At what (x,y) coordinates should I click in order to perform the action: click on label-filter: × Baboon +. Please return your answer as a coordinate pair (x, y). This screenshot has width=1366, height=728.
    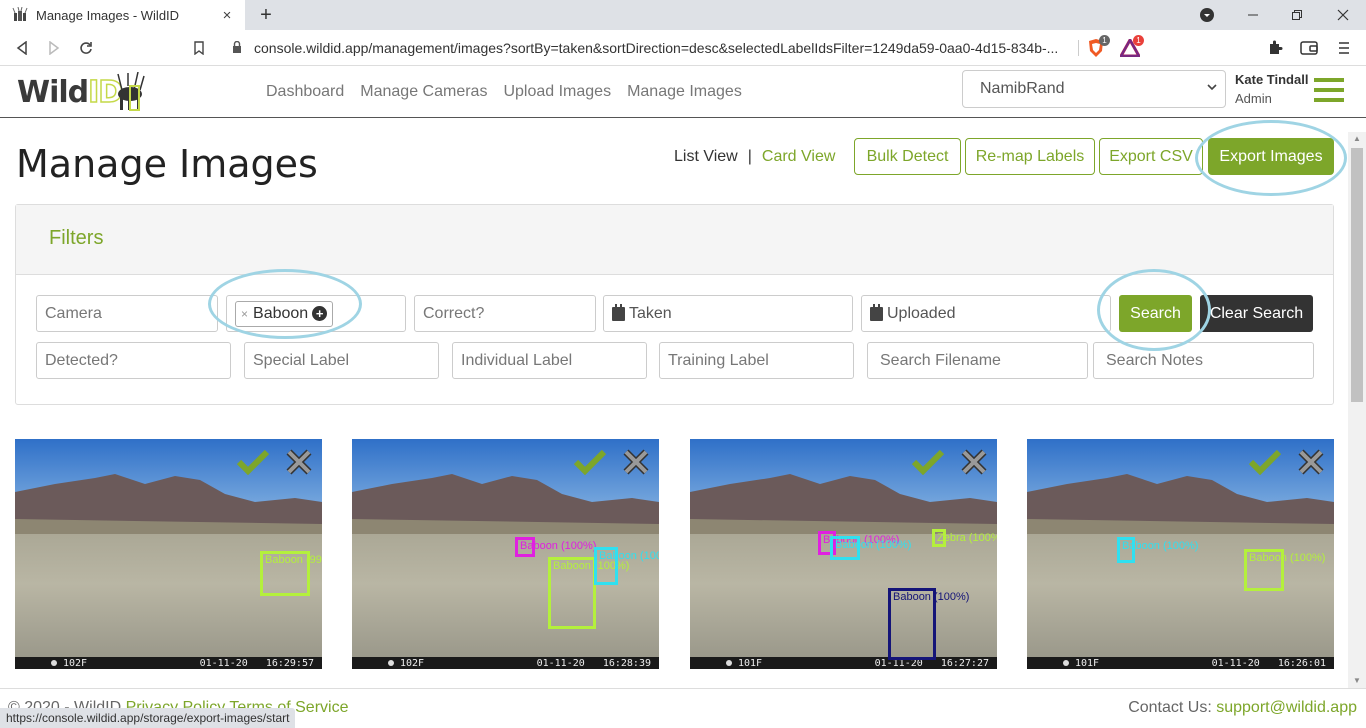
    Looking at the image, I should click on (316, 313).